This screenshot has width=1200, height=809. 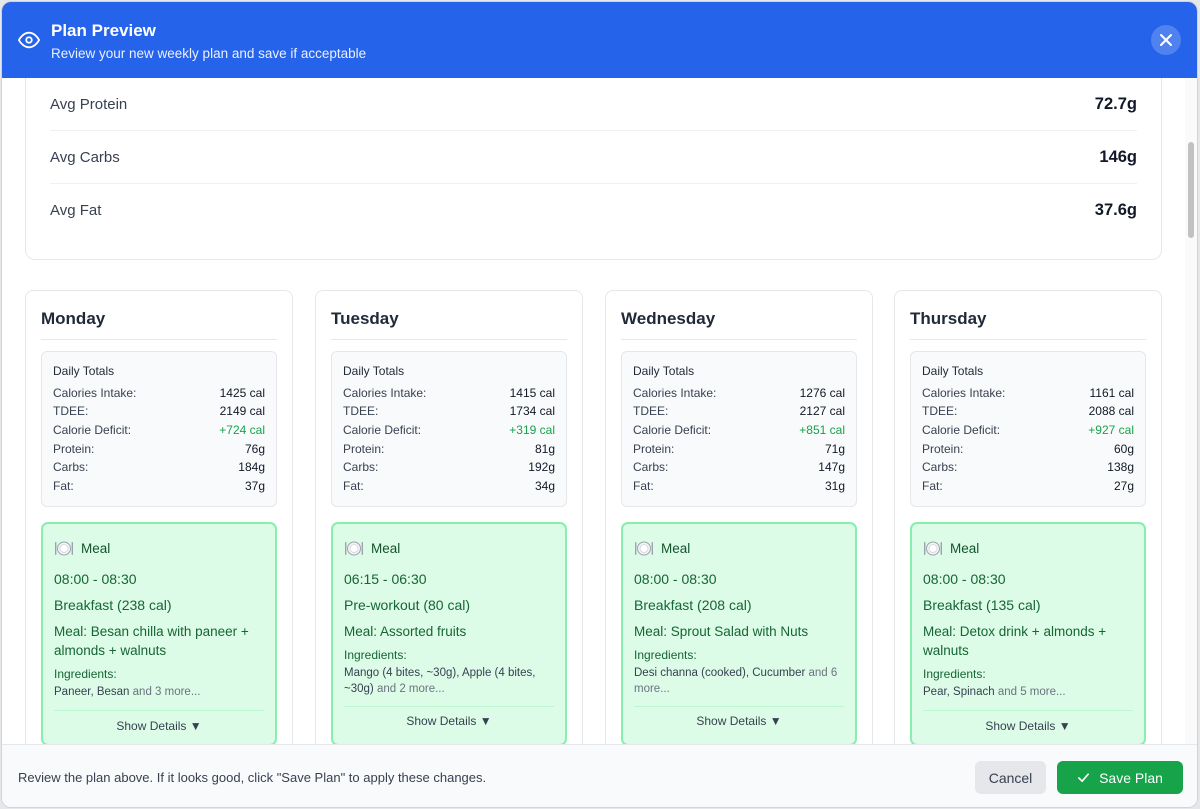 I want to click on total-row: Protein: 76g, so click(x=159, y=450).